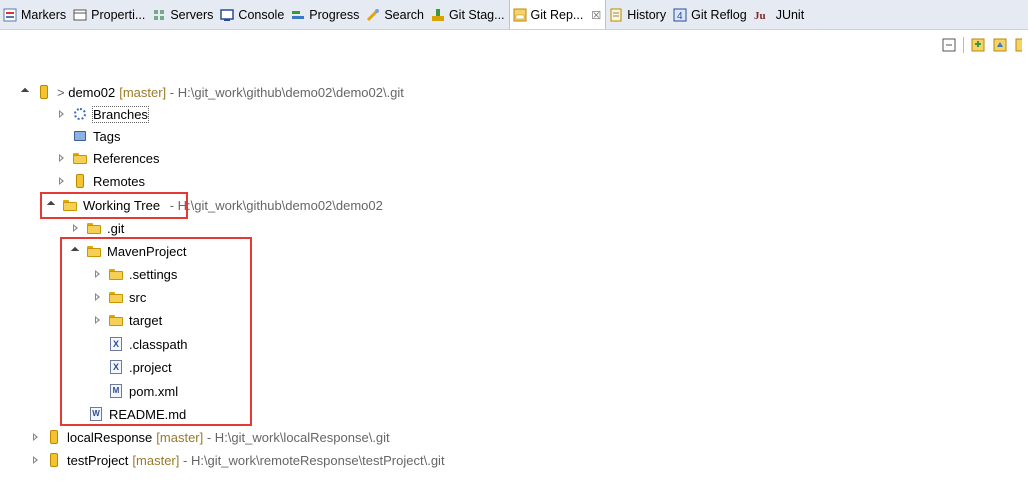 Image resolution: width=1028 pixels, height=484 pixels. What do you see at coordinates (116, 228) in the screenshot?
I see `node-label: .git` at bounding box center [116, 228].